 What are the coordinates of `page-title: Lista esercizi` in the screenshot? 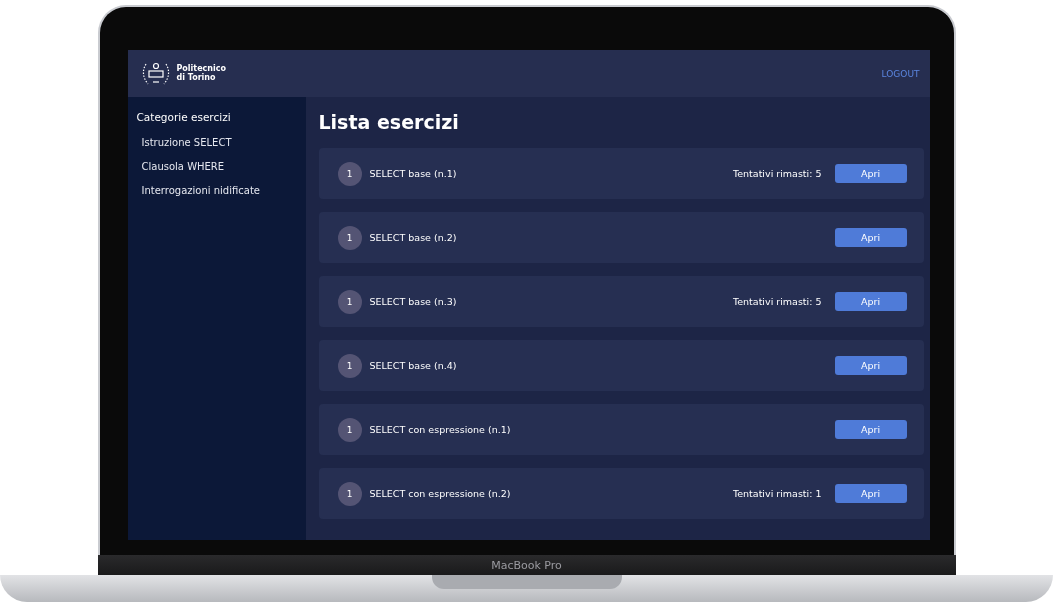 It's located at (389, 123).